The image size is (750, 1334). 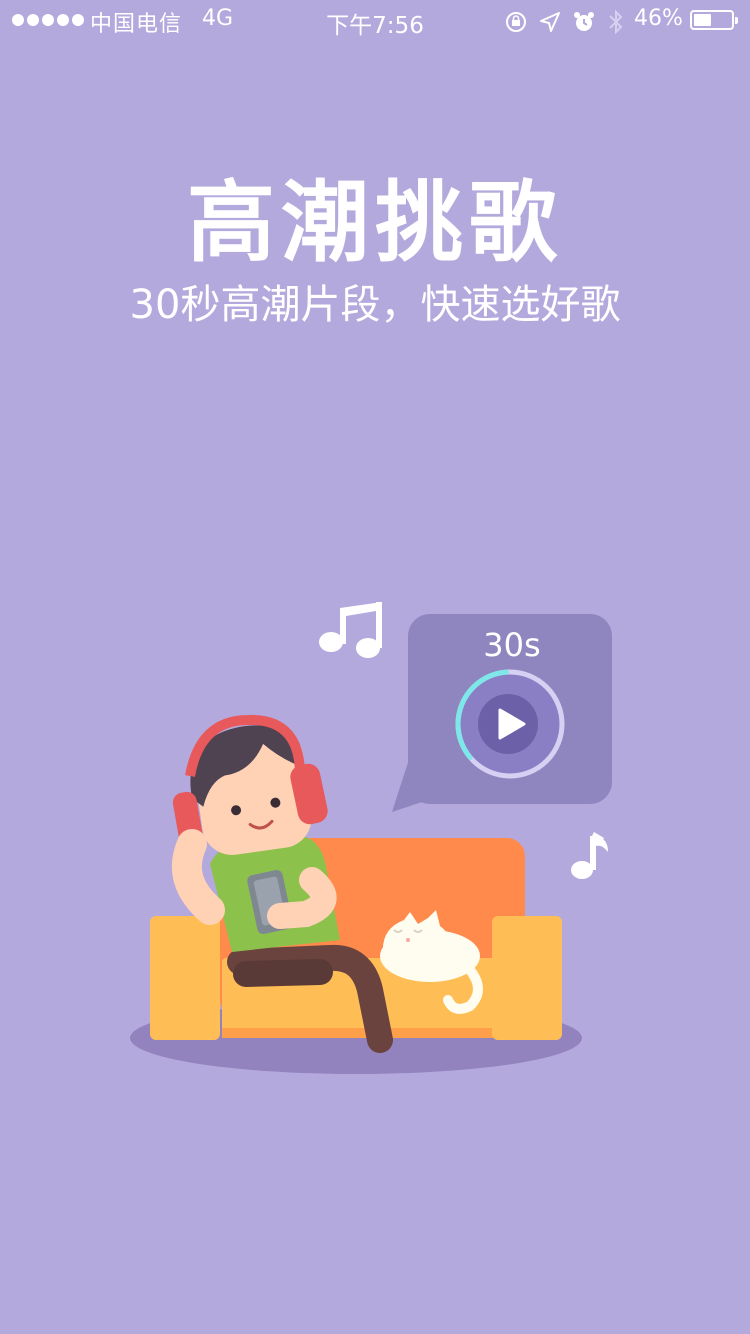 I want to click on page-title: 高潮挑歌, so click(x=374, y=222).